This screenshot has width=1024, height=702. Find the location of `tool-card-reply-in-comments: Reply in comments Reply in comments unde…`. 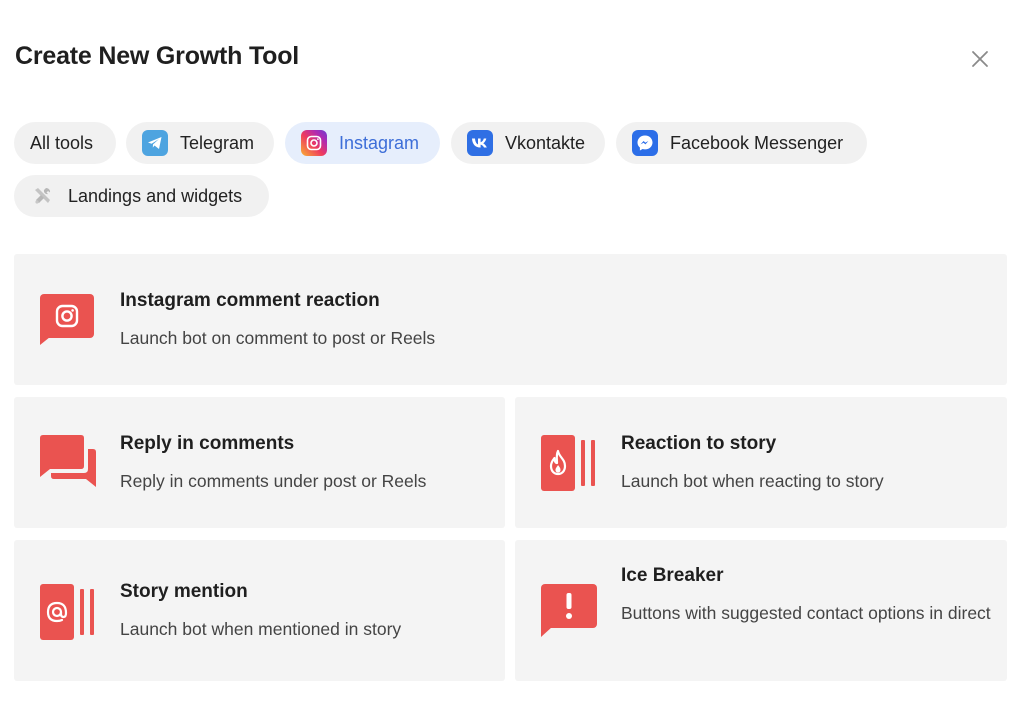

tool-card-reply-in-comments: Reply in comments Reply in comments unde… is located at coordinates (259, 462).